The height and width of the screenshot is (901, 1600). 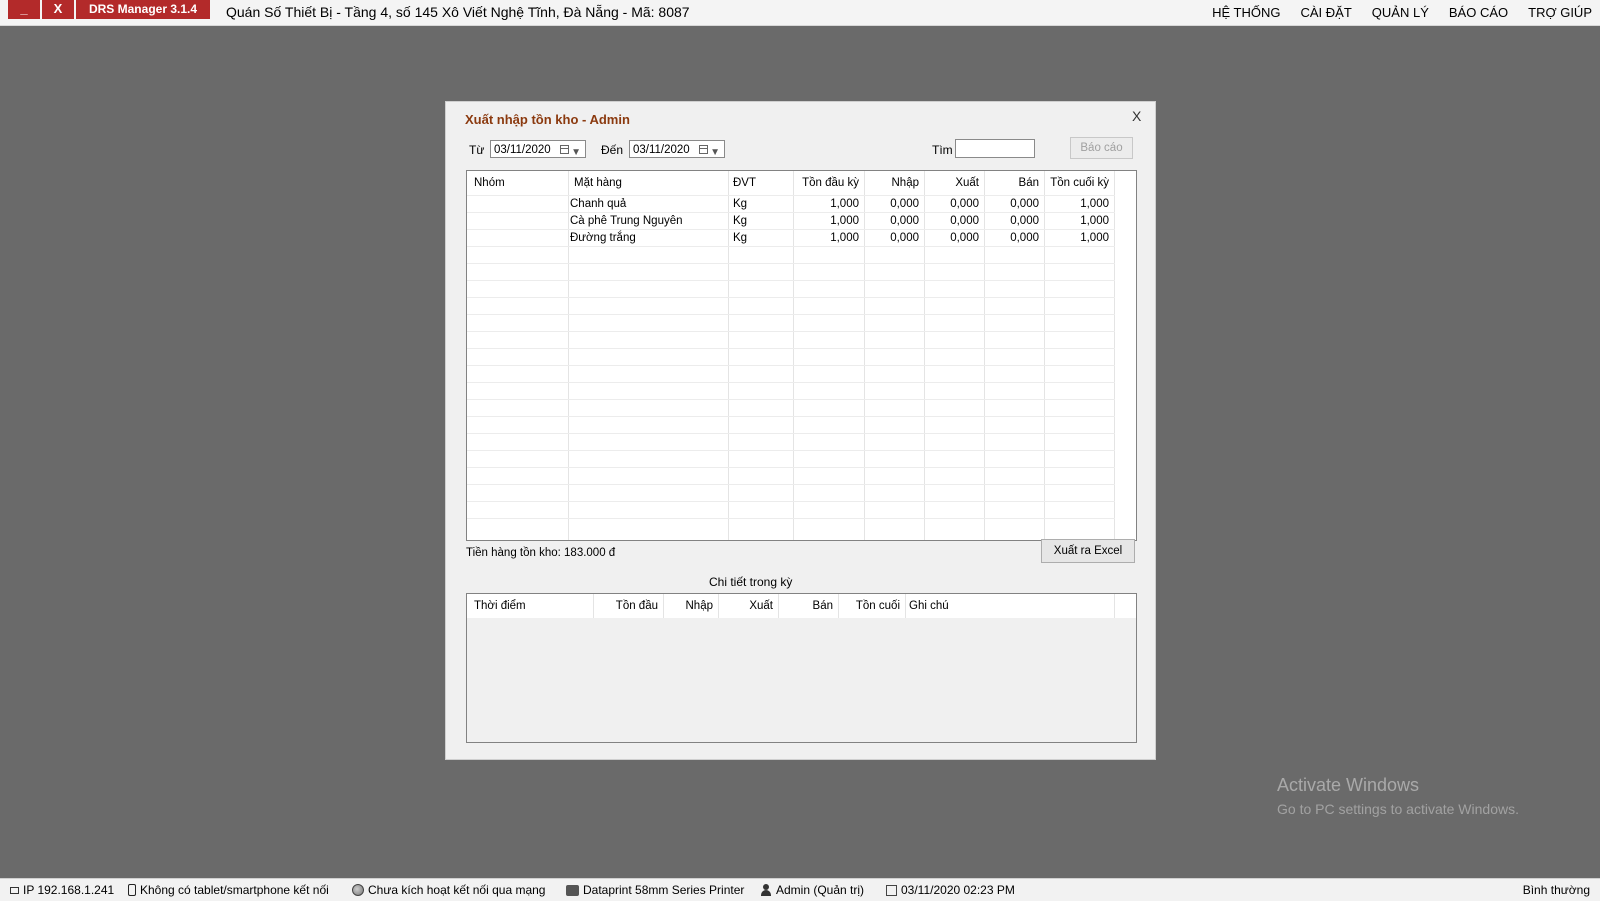 What do you see at coordinates (603, 238) in the screenshot?
I see `cell-item: Đường trắng` at bounding box center [603, 238].